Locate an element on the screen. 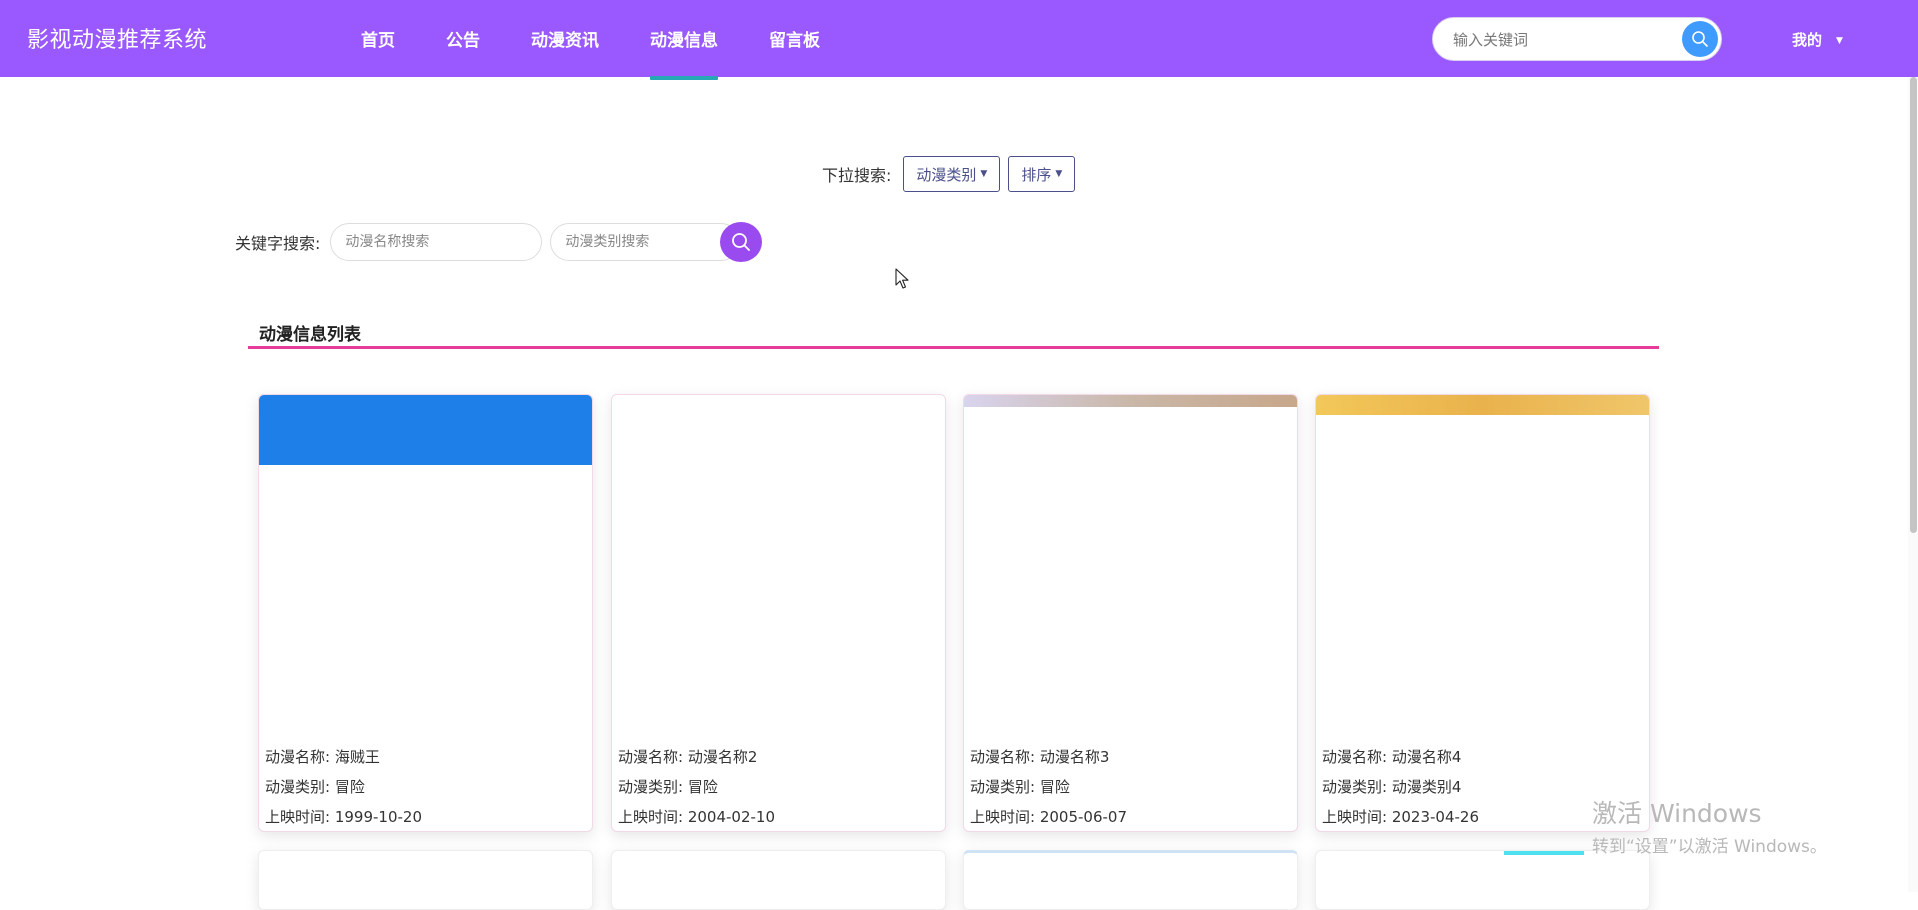 This screenshot has height=910, width=1918. sort-dropdown-label: 排序 is located at coordinates (1036, 174).